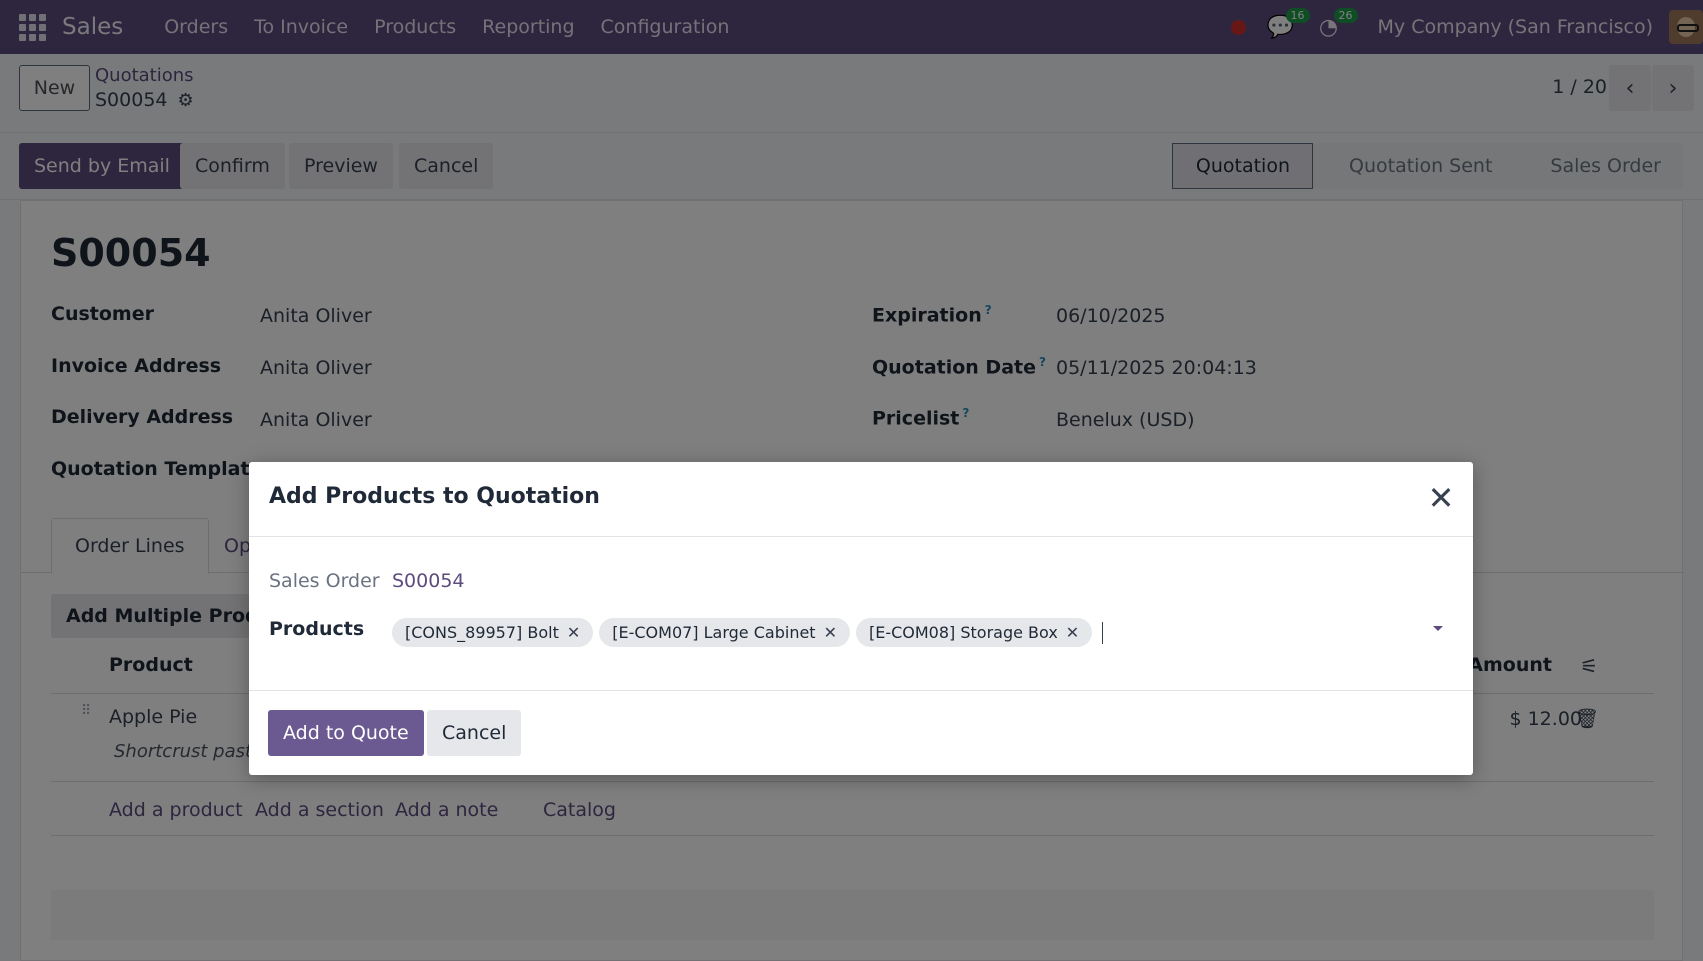 This screenshot has height=961, width=1703. I want to click on text-caret, so click(1103, 632).